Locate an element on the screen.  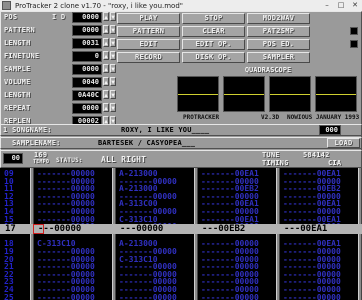
mod2wav-button: MOD2WAV is located at coordinates (278, 18).